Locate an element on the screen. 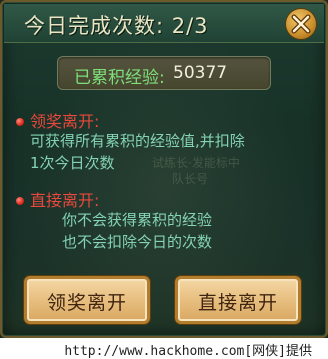 The height and width of the screenshot is (359, 328). experience-panel: 已累积经验: 50377 is located at coordinates (164, 73).